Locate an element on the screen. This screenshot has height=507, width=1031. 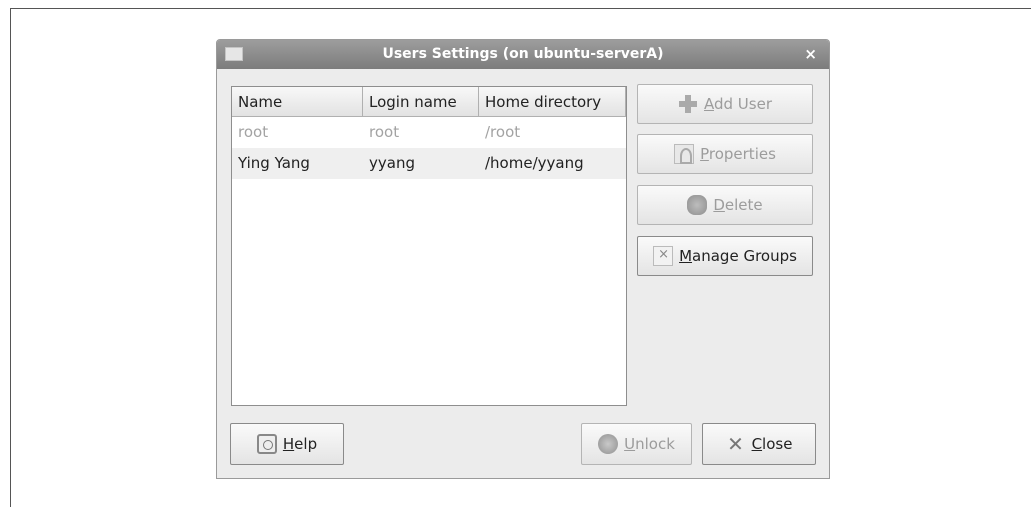
cell-login-name: root is located at coordinates (384, 132).